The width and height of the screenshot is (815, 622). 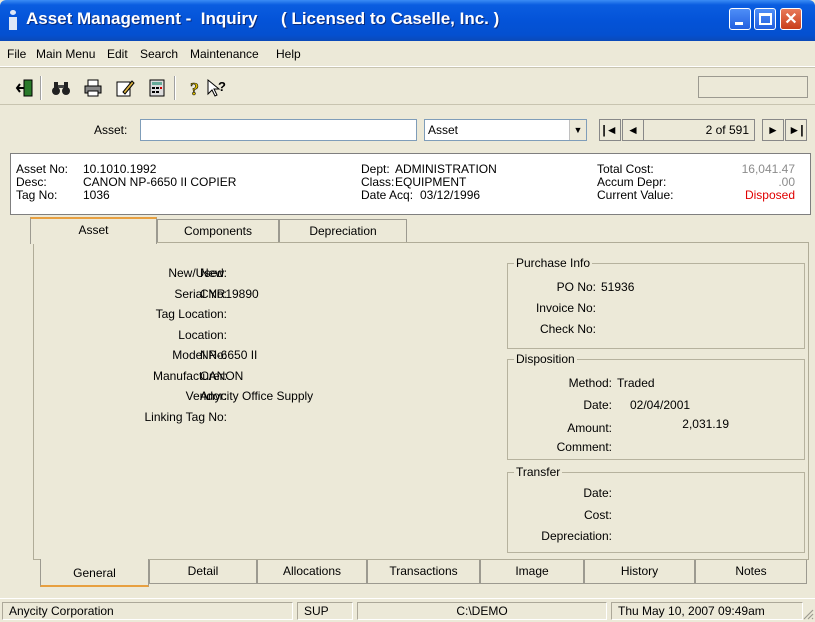 I want to click on tab-image: Image, so click(x=532, y=572).